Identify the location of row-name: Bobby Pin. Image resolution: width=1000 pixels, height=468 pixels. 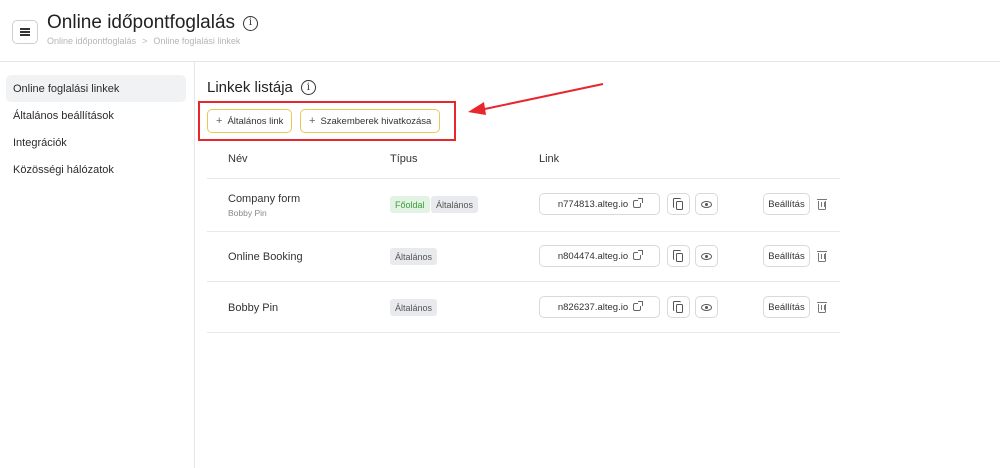
(253, 308).